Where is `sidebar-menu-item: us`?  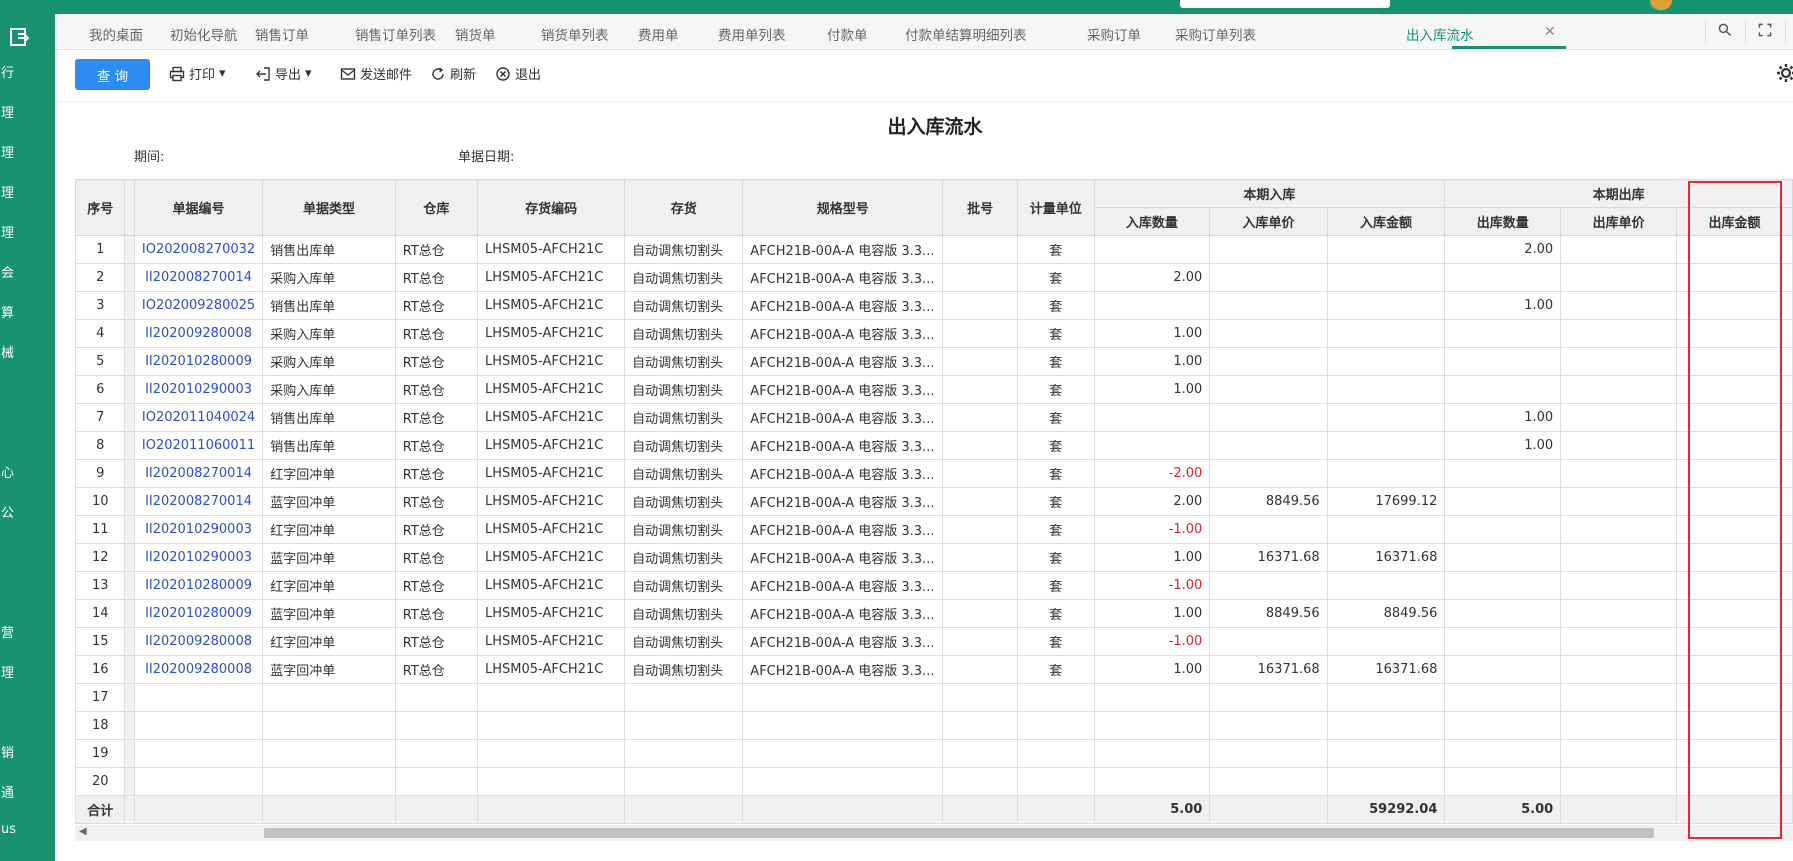 sidebar-menu-item: us is located at coordinates (10, 829).